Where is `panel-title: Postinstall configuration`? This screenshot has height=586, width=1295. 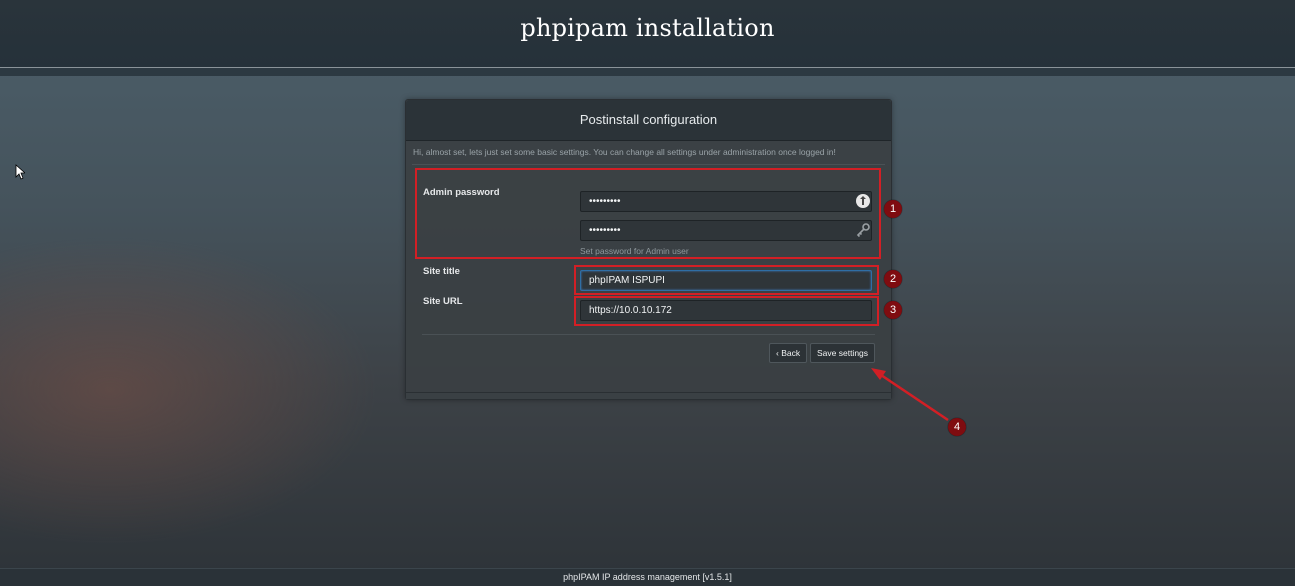
panel-title: Postinstall configuration is located at coordinates (648, 119).